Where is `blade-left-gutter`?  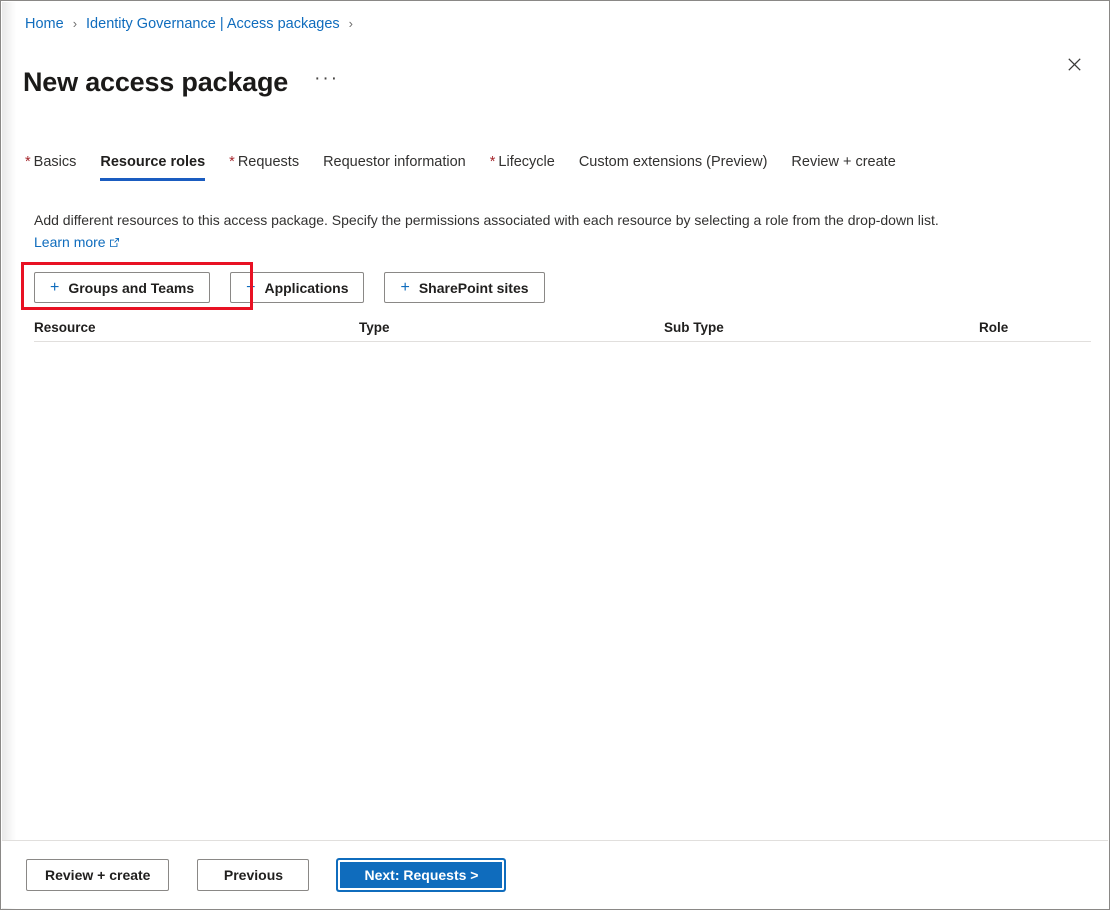 blade-left-gutter is located at coordinates (9, 455).